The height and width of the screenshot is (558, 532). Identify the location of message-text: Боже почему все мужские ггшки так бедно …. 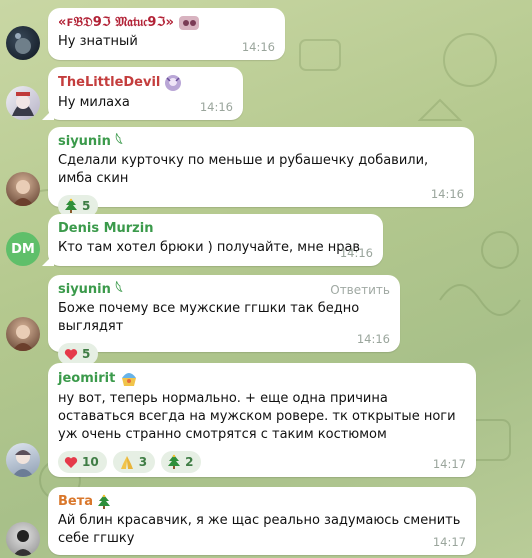
(209, 317).